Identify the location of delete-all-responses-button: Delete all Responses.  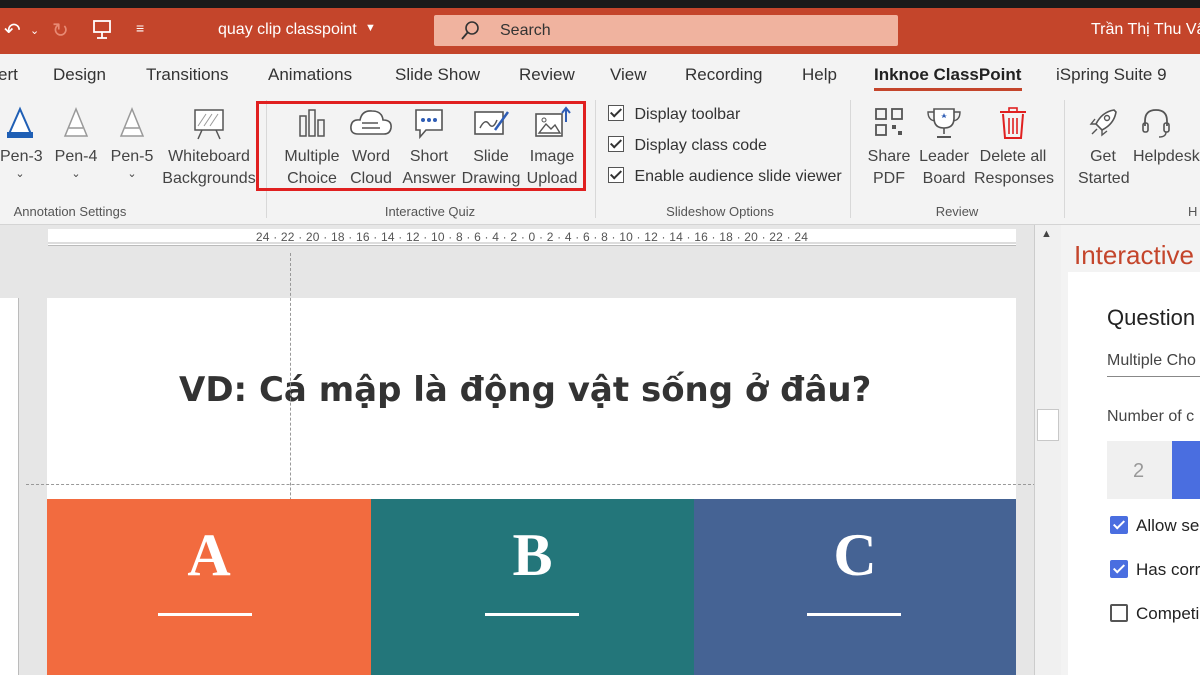
(1014, 148).